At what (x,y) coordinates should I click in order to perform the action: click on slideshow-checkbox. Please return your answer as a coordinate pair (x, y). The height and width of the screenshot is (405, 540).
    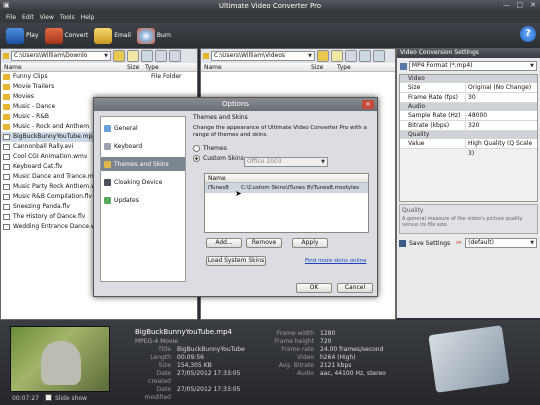
    Looking at the image, I should click on (48, 397).